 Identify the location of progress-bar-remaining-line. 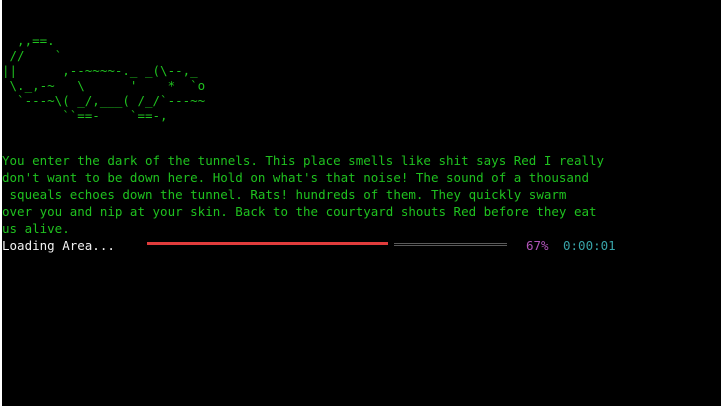
(450, 245).